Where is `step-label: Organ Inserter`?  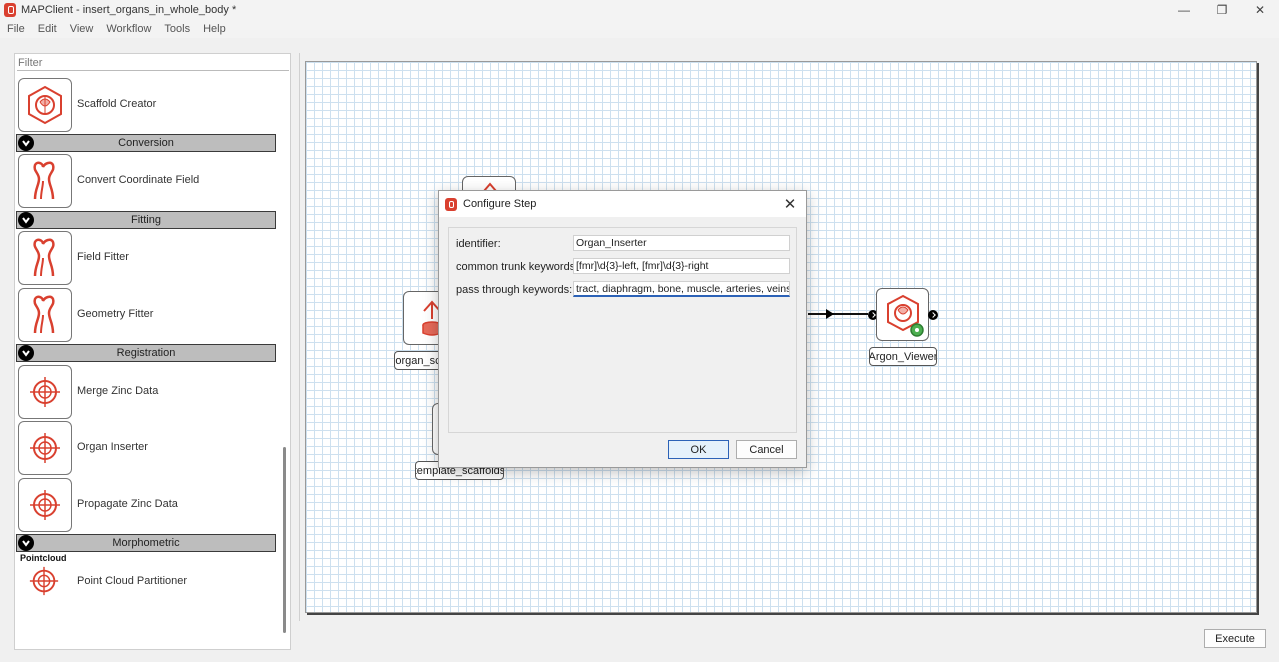
step-label: Organ Inserter is located at coordinates (112, 447).